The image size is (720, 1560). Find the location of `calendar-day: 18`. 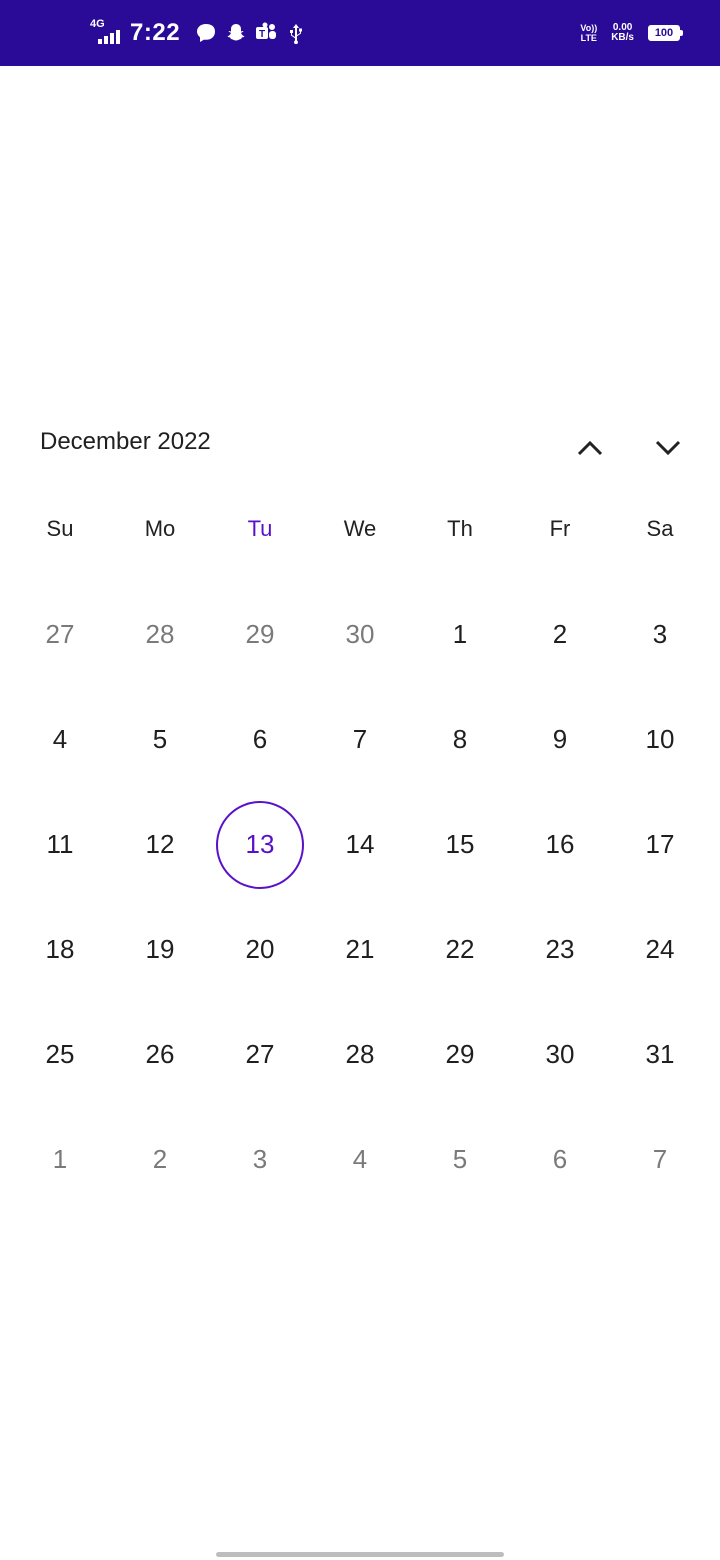

calendar-day: 18 is located at coordinates (60, 949).